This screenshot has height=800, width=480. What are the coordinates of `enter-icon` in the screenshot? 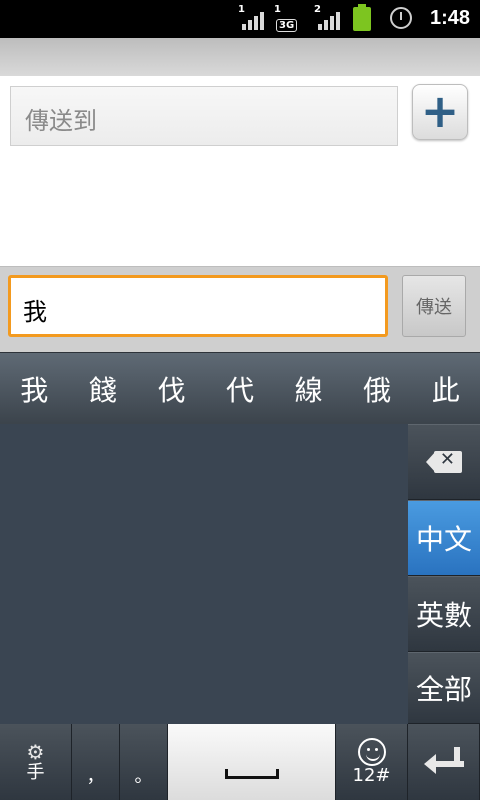 It's located at (443, 762).